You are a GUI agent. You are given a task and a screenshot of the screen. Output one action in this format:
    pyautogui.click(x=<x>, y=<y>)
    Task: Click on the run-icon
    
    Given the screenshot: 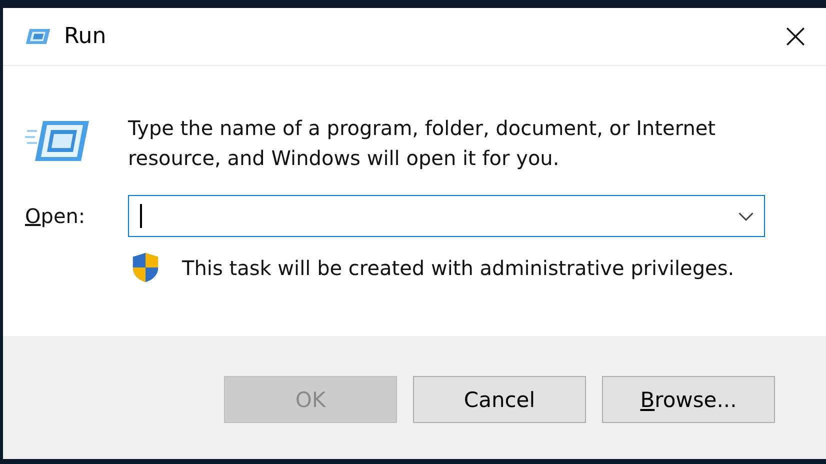 What is the action you would take?
    pyautogui.click(x=58, y=141)
    